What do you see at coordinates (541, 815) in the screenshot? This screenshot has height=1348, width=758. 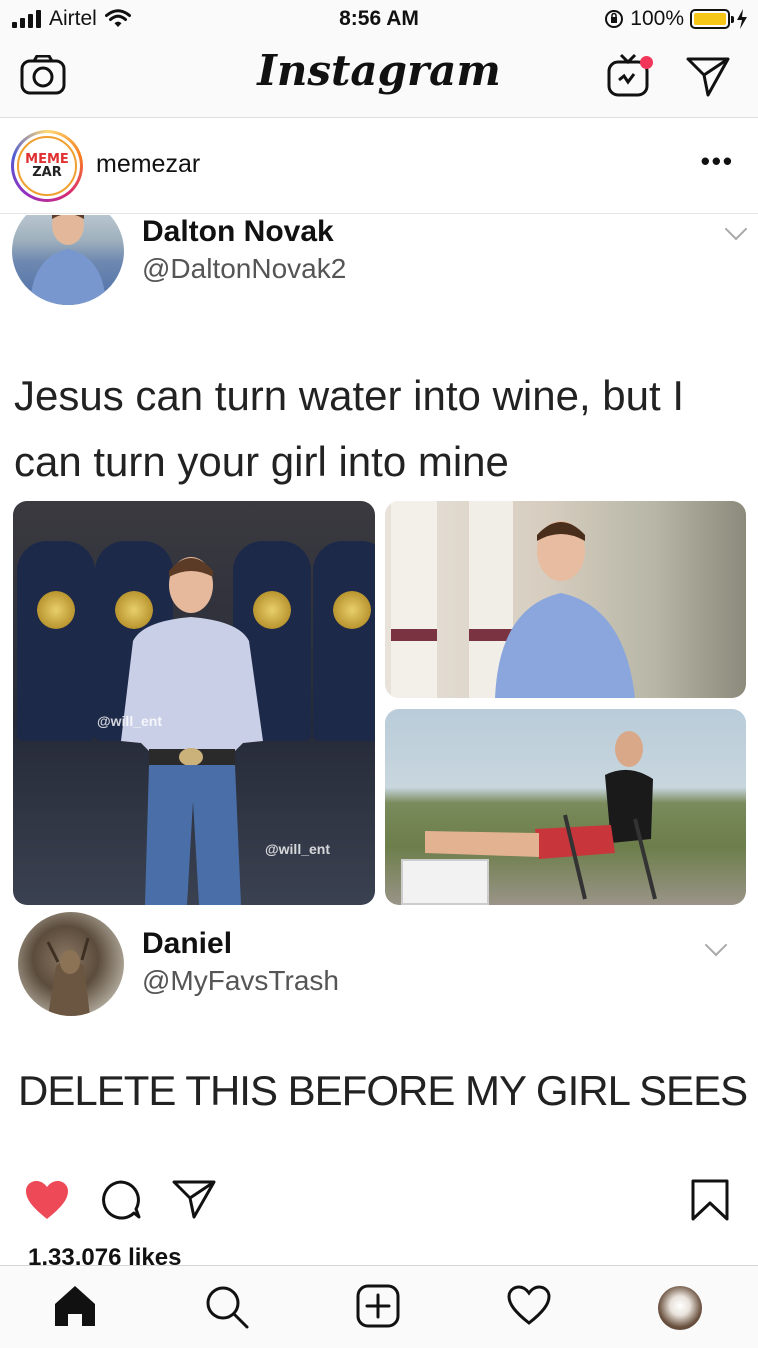 I see `person-in-chair` at bounding box center [541, 815].